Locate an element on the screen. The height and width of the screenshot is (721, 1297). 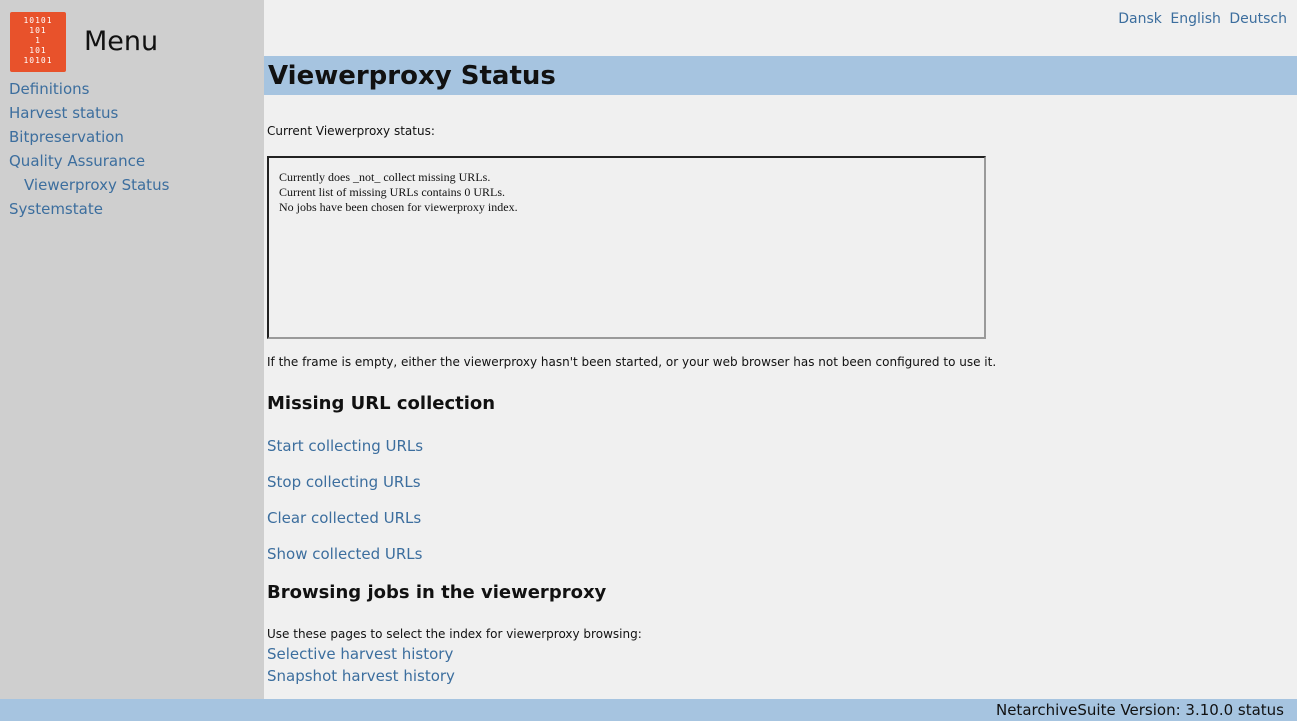
version-text: NetarchiveSuite Version: 3.10.0 status is located at coordinates (1139, 710).